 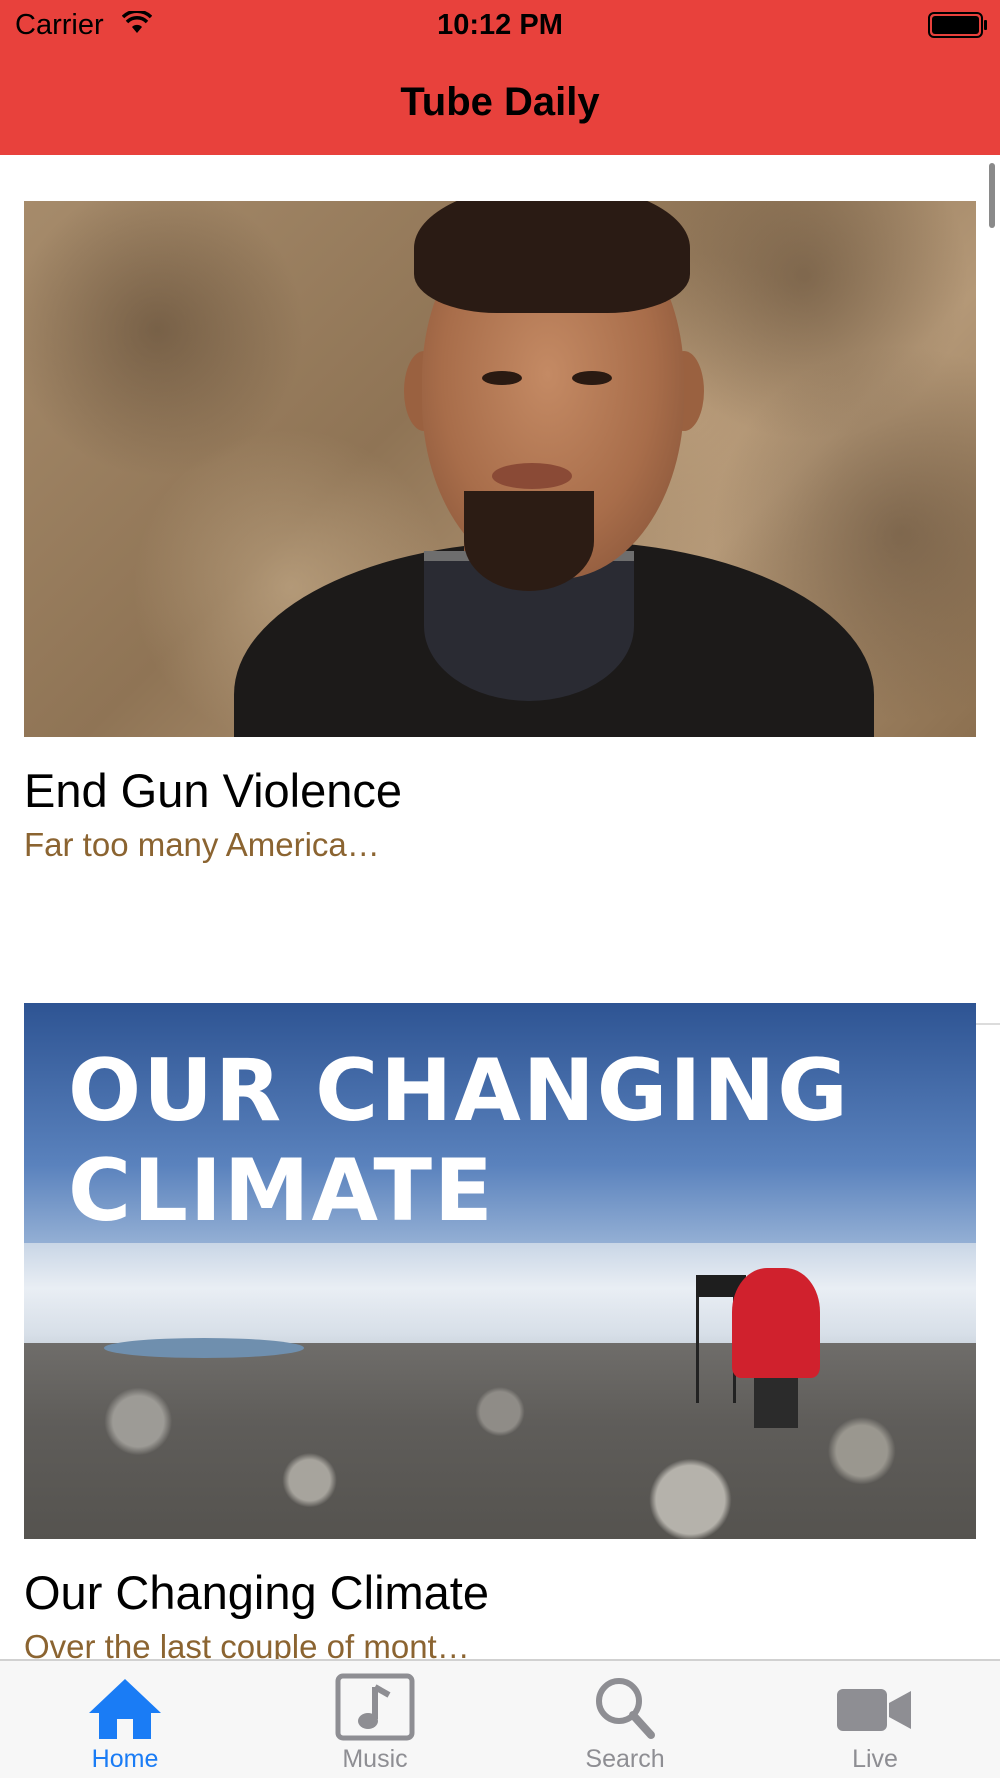 I want to click on tab-label: Home, so click(x=125, y=1759).